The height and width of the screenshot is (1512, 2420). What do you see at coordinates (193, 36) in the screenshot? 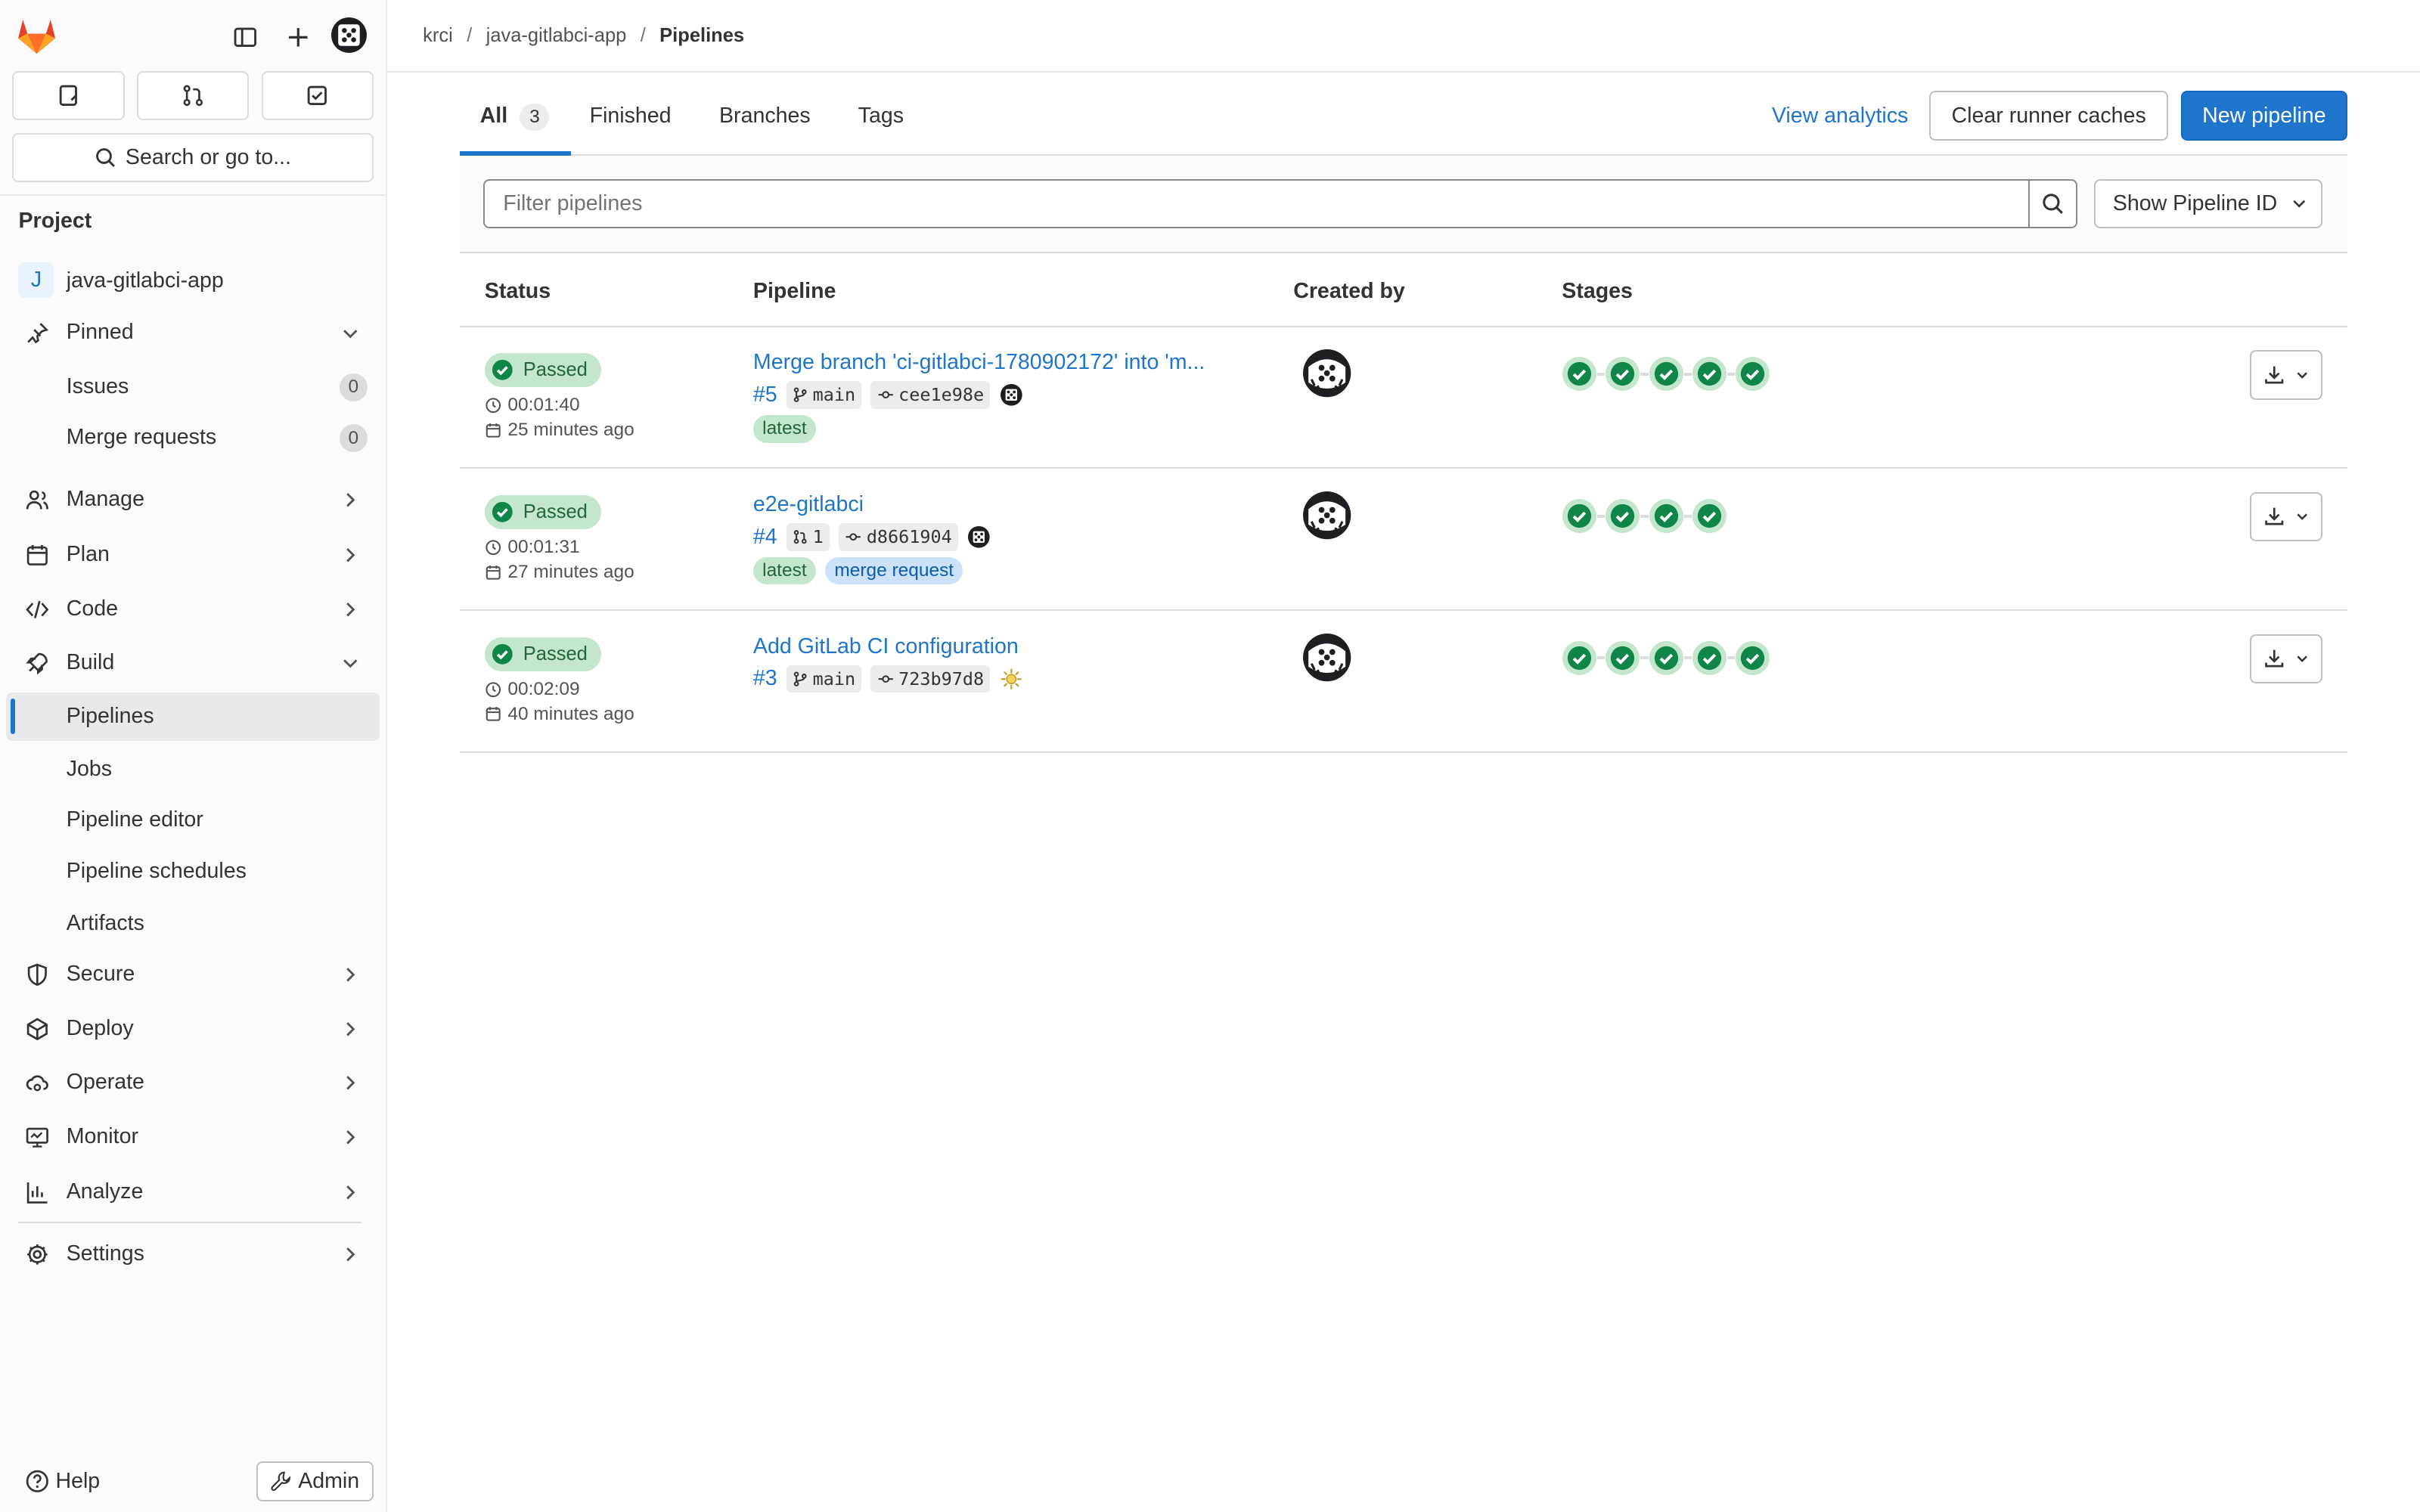
I see `sidebar-header` at bounding box center [193, 36].